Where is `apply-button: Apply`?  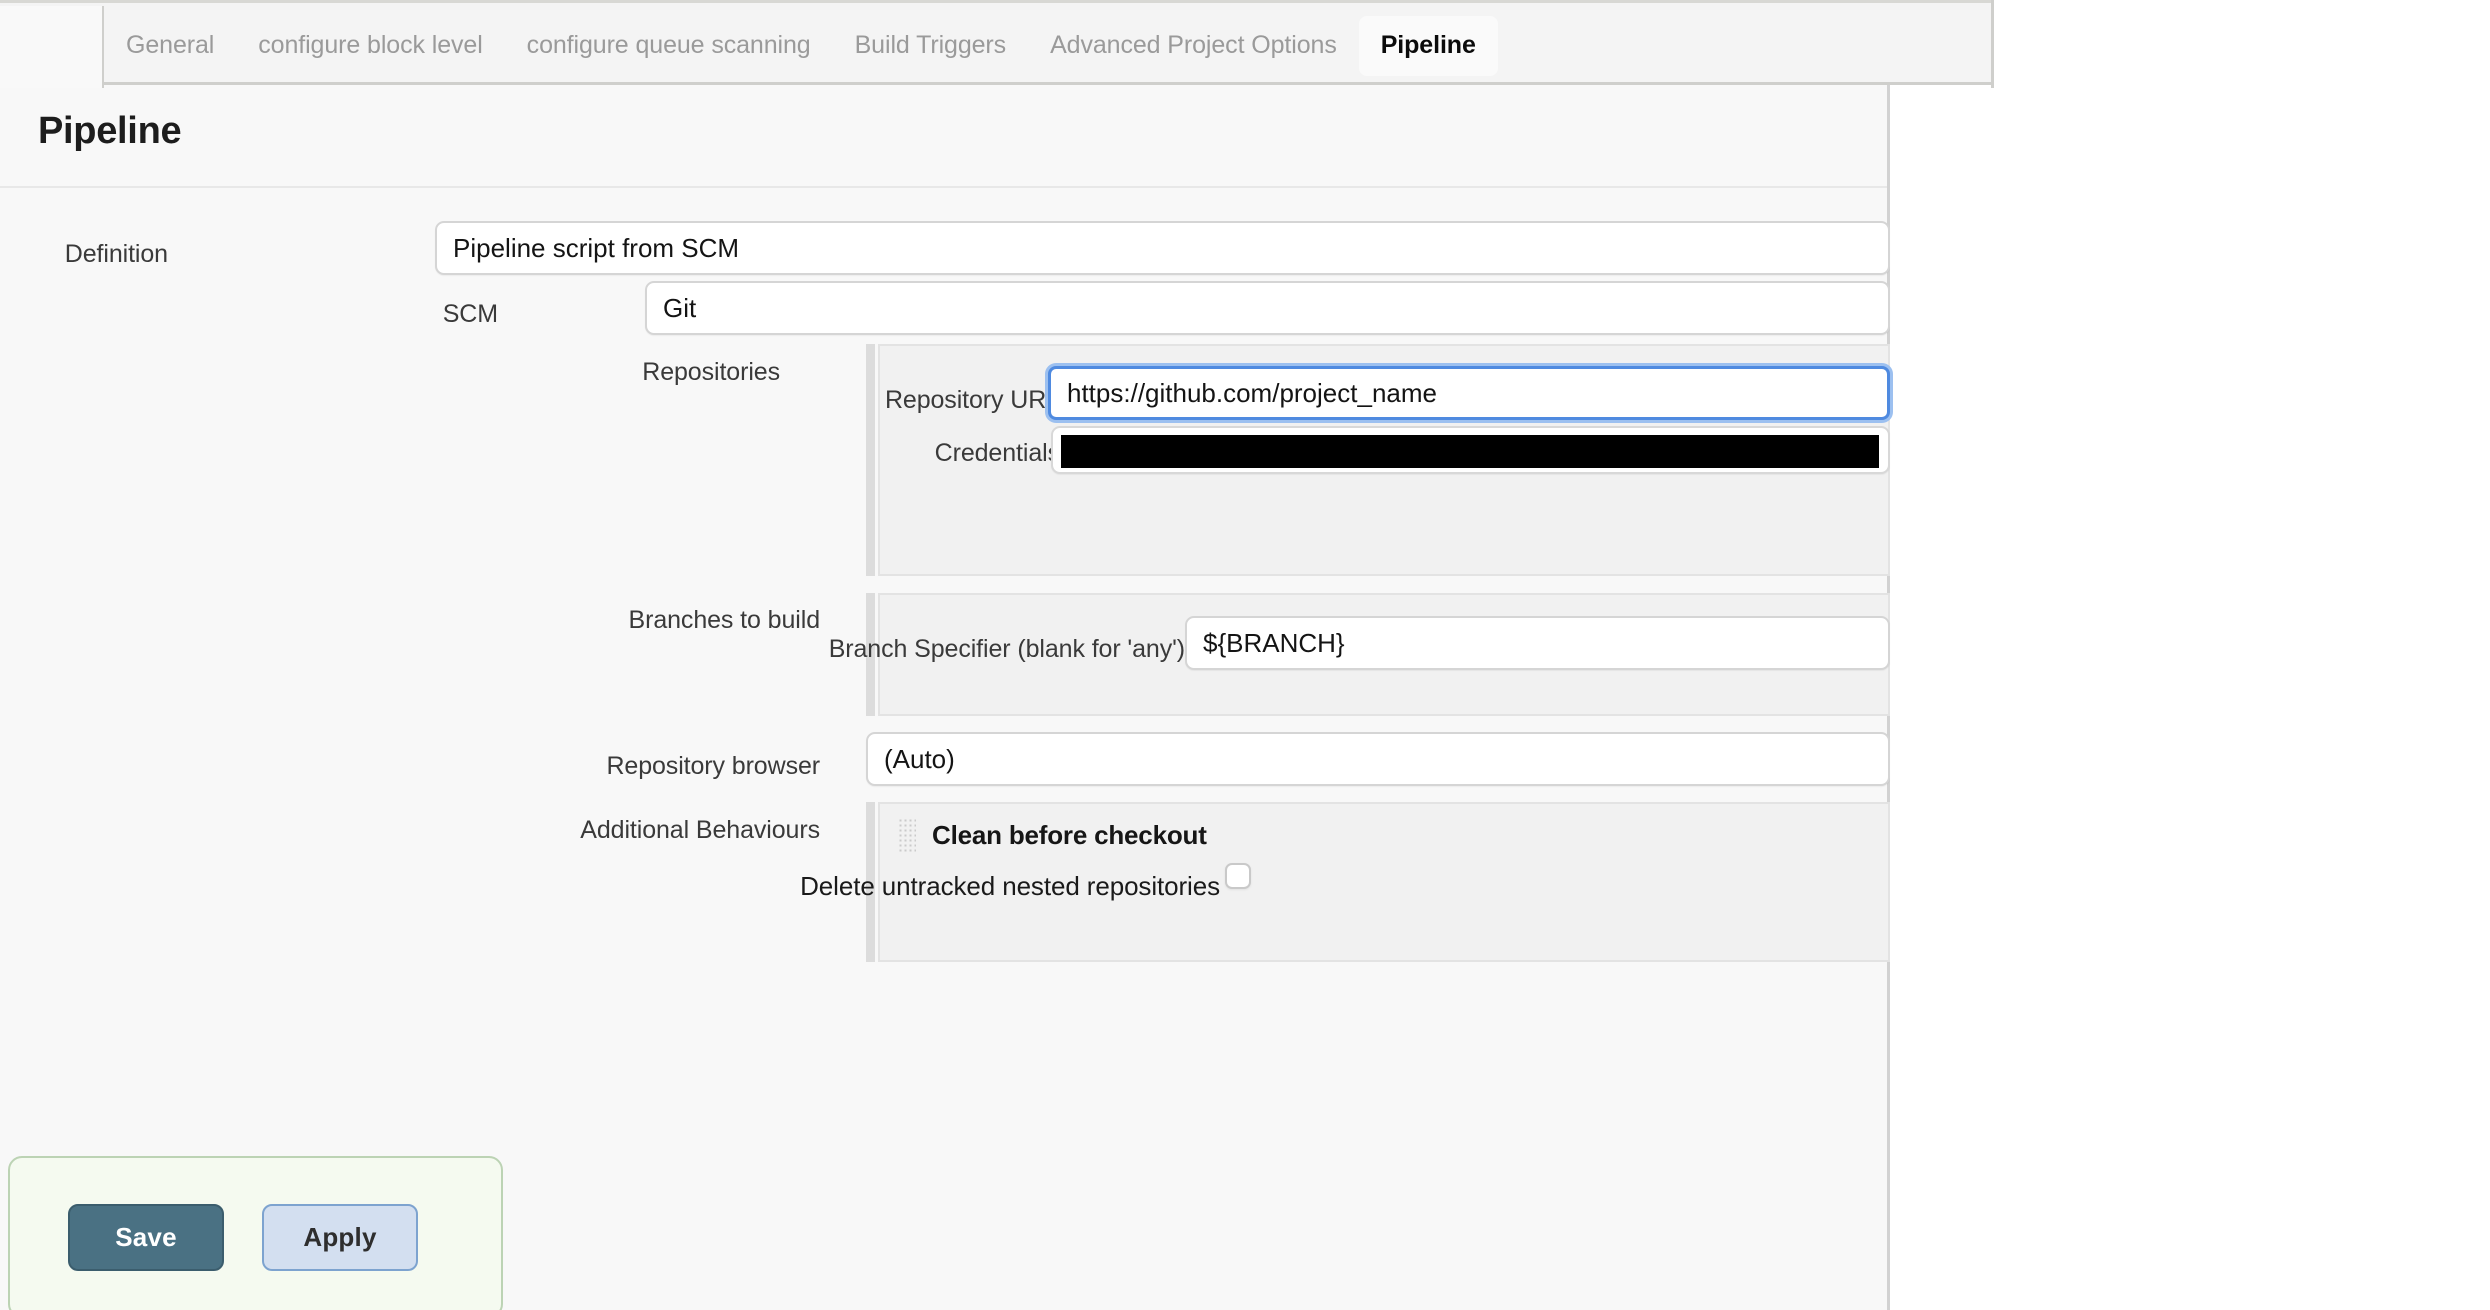 apply-button: Apply is located at coordinates (340, 1237).